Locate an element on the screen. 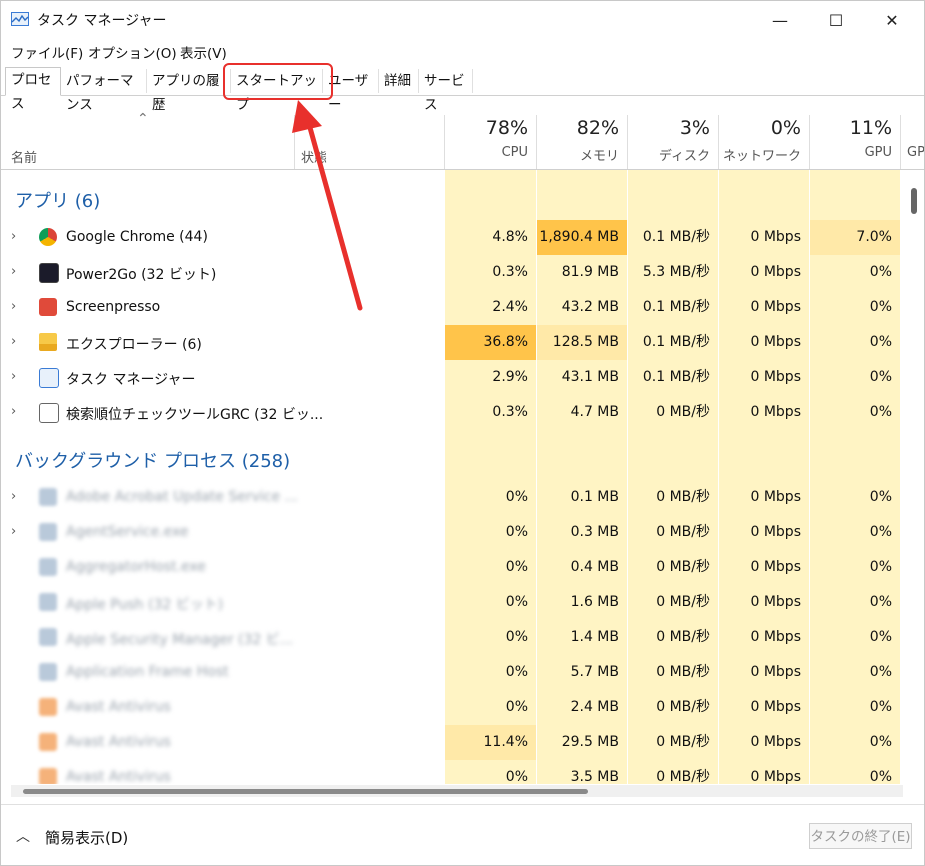 This screenshot has width=925, height=866. column-network: 0% ネットワーク is located at coordinates (763, 142).